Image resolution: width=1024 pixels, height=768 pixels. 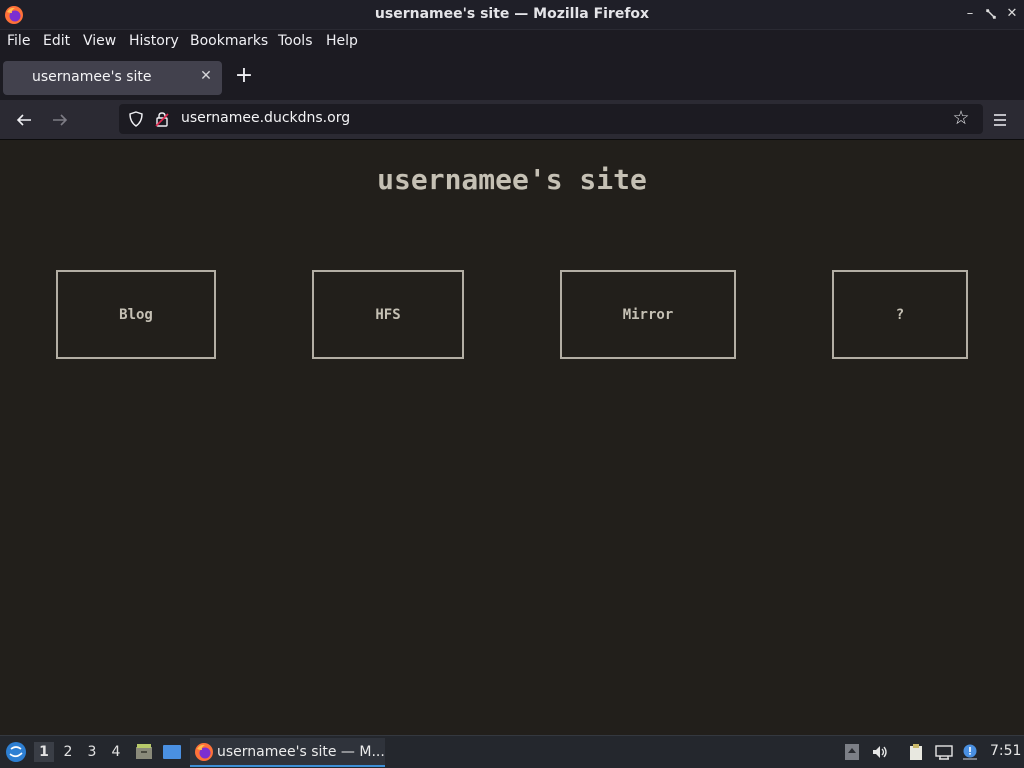 What do you see at coordinates (136, 314) in the screenshot?
I see `blog-link: Blog` at bounding box center [136, 314].